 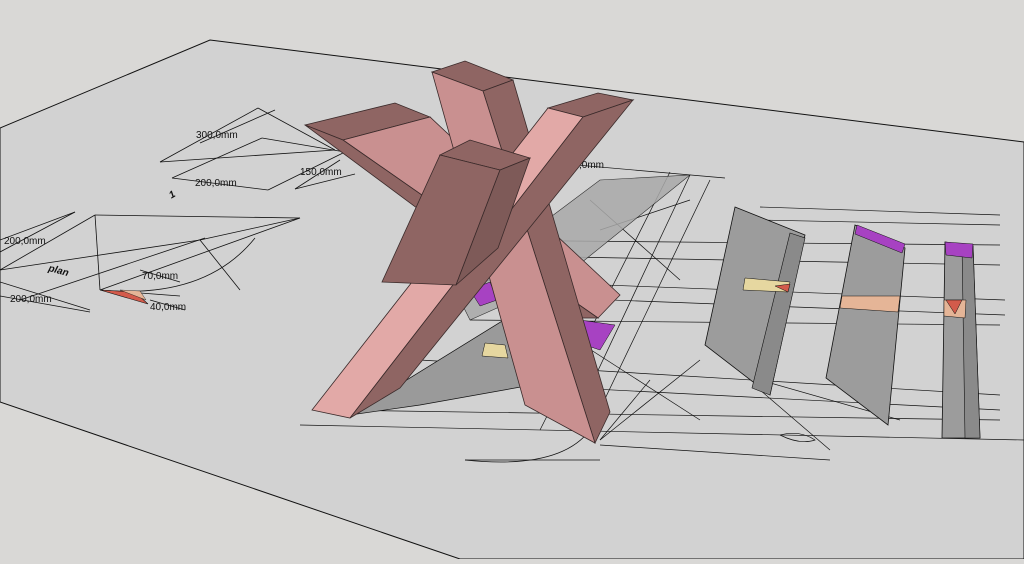 What do you see at coordinates (216, 183) in the screenshot?
I see `dim-200-top: 200,0mm` at bounding box center [216, 183].